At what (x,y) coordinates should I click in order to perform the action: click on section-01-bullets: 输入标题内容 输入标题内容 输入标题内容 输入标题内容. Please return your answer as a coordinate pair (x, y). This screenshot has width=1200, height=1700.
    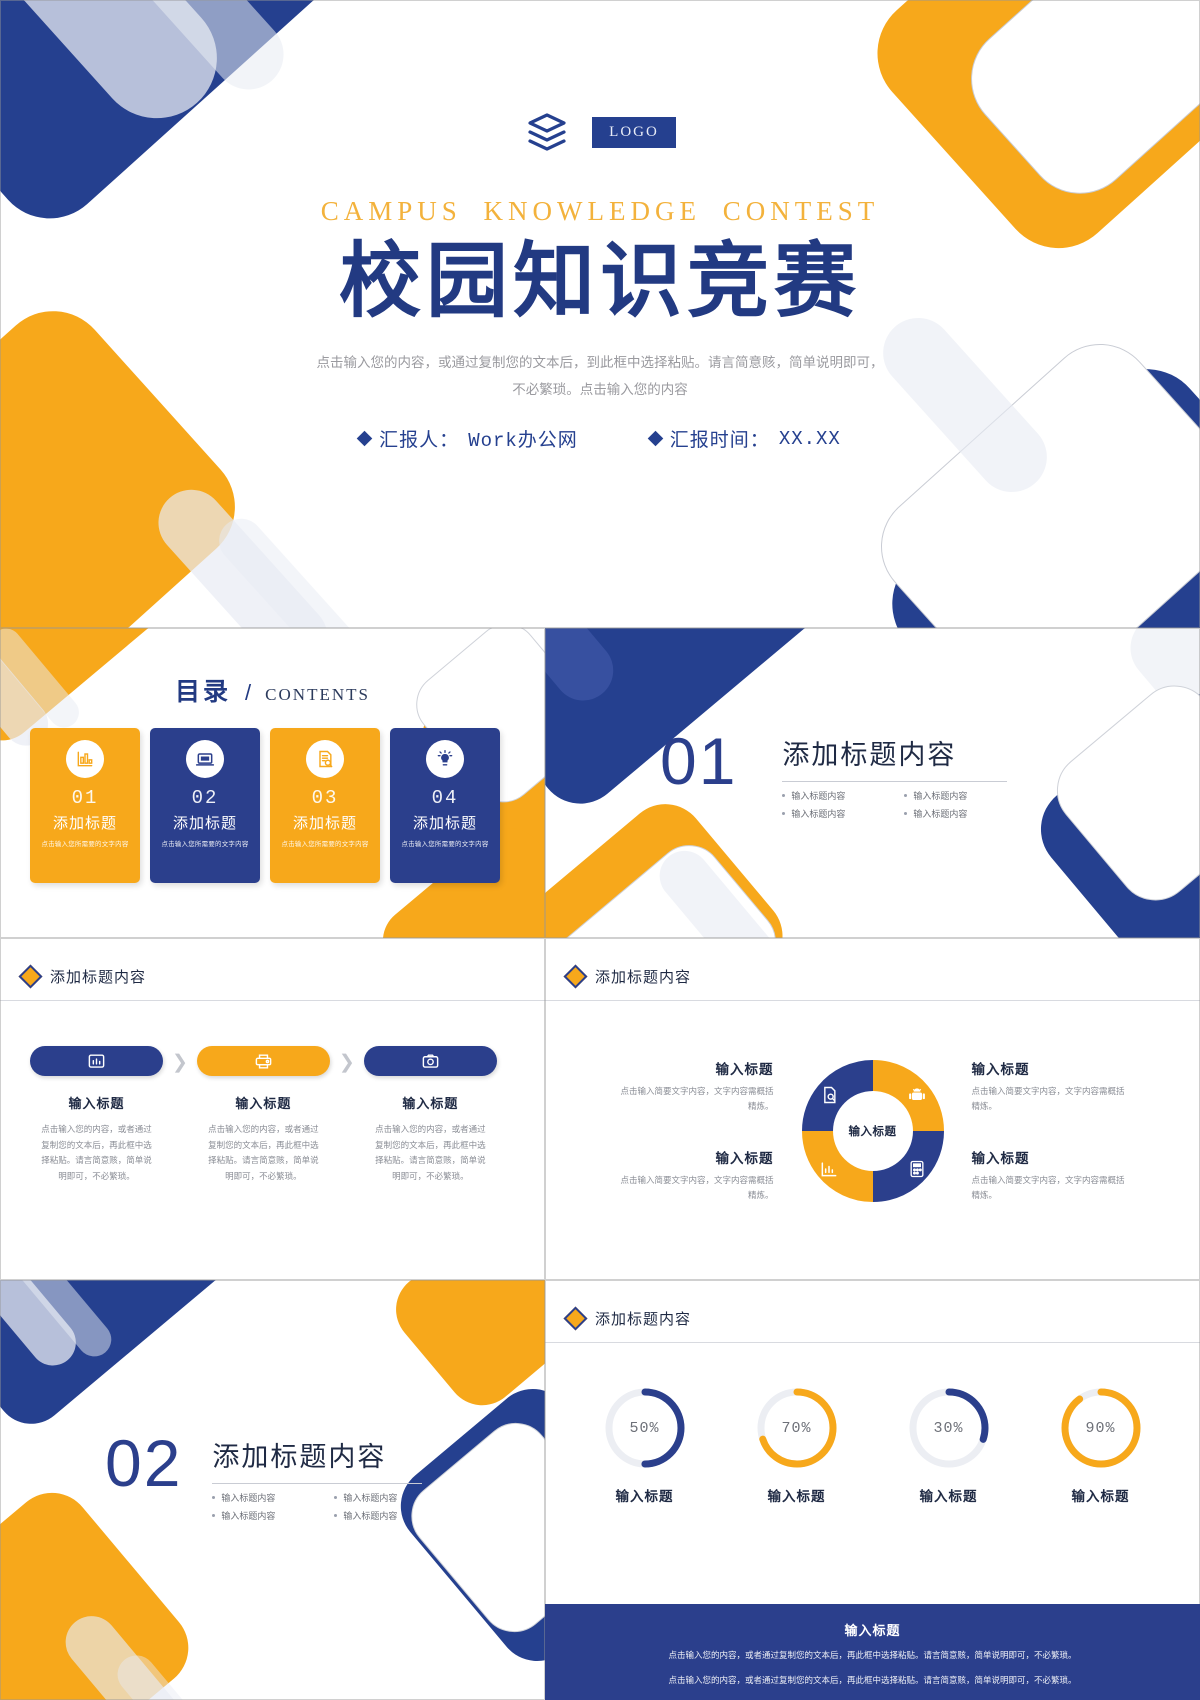
    Looking at the image, I should click on (898, 804).